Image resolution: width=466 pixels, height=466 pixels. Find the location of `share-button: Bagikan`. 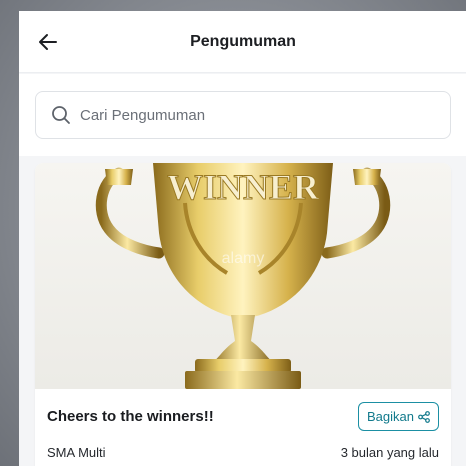

share-button: Bagikan is located at coordinates (398, 416).